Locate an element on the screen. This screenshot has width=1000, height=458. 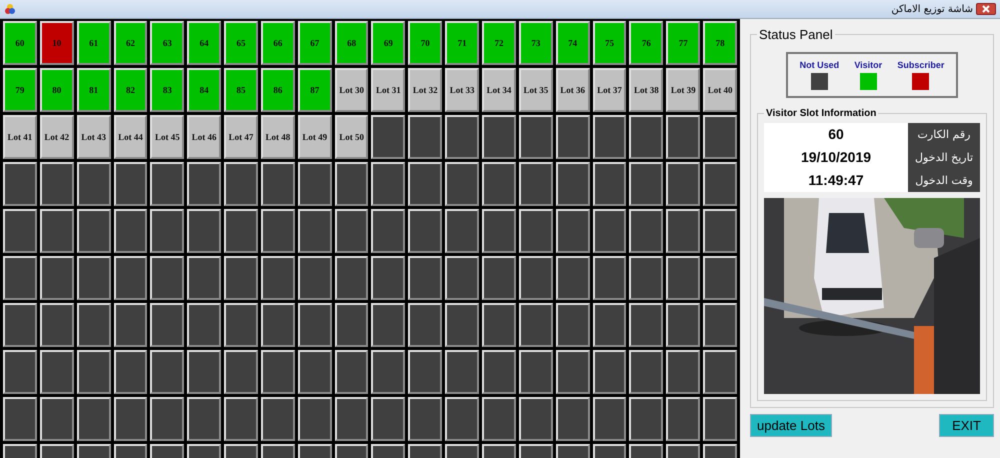
lot-button: Lot 42 is located at coordinates (57, 137).